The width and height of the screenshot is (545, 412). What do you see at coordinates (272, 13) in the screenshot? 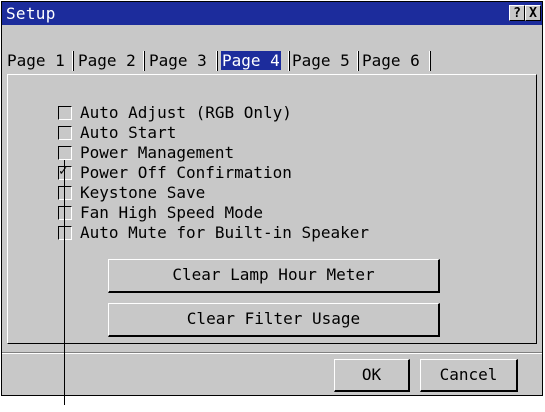
I see `title-bar: Setup ? X` at bounding box center [272, 13].